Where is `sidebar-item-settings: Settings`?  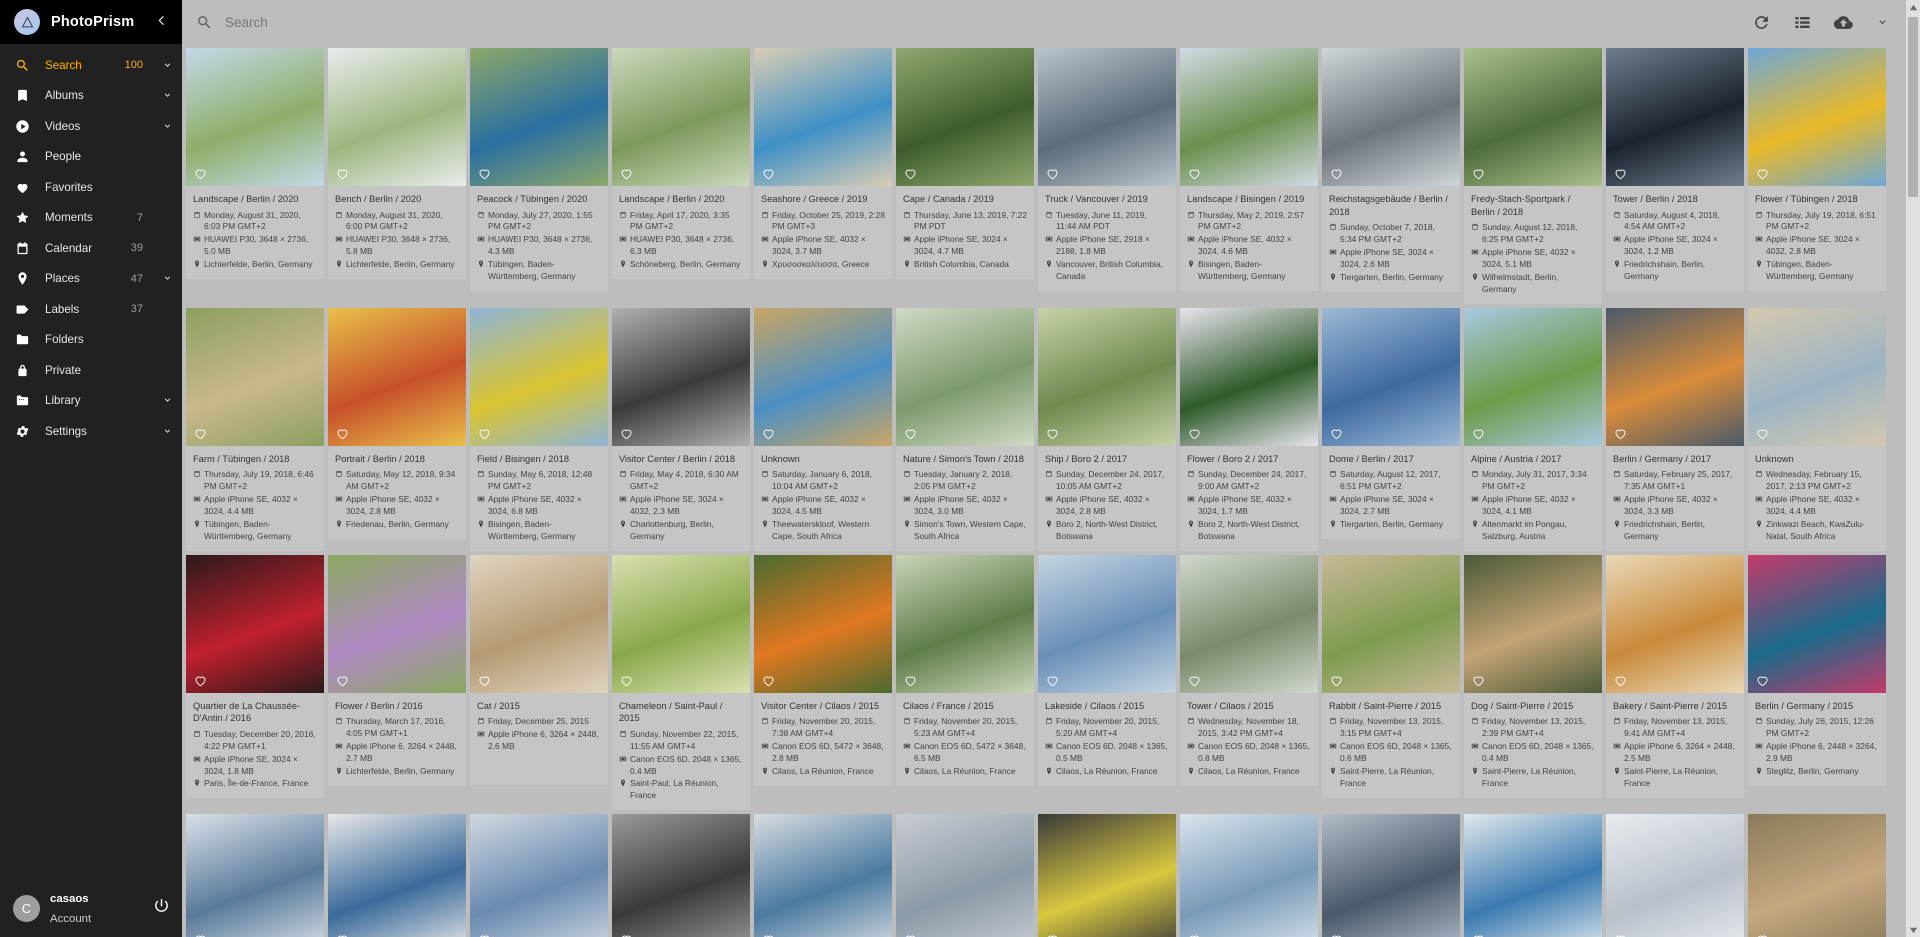 sidebar-item-settings: Settings is located at coordinates (91, 431).